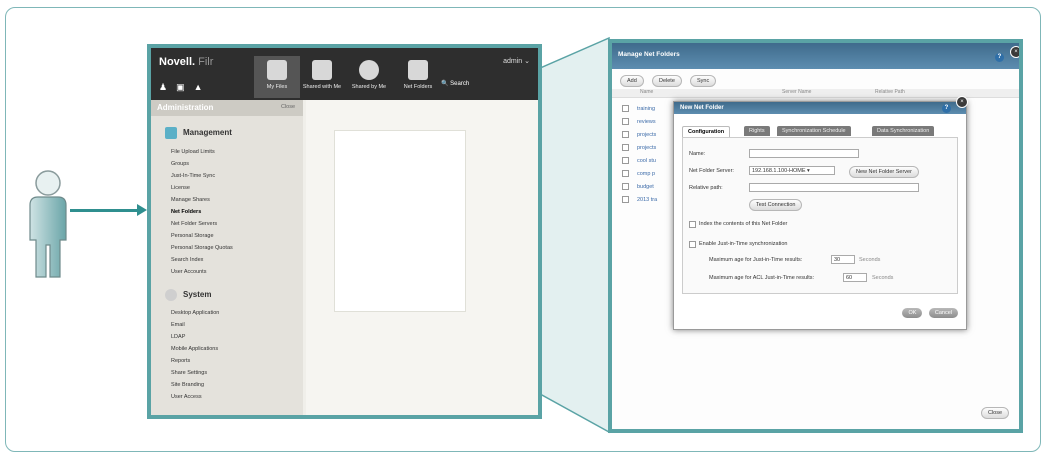 The height and width of the screenshot is (458, 1047). What do you see at coordinates (855, 277) in the screenshot?
I see `max-acl-field: 60` at bounding box center [855, 277].